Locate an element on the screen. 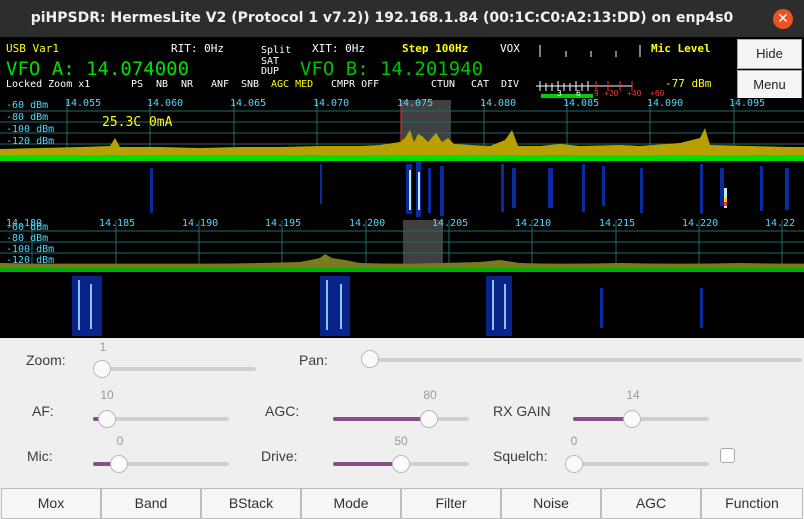  zoom-slider is located at coordinates (174, 369).